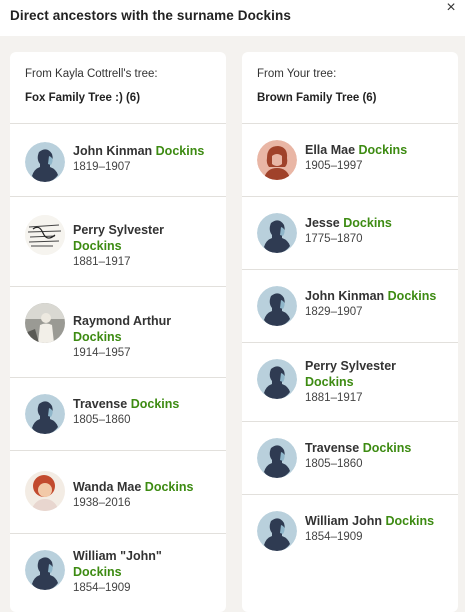 The height and width of the screenshot is (612, 465). Describe the element at coordinates (334, 239) in the screenshot. I see `ancestor-dates: 1775–1870` at that location.